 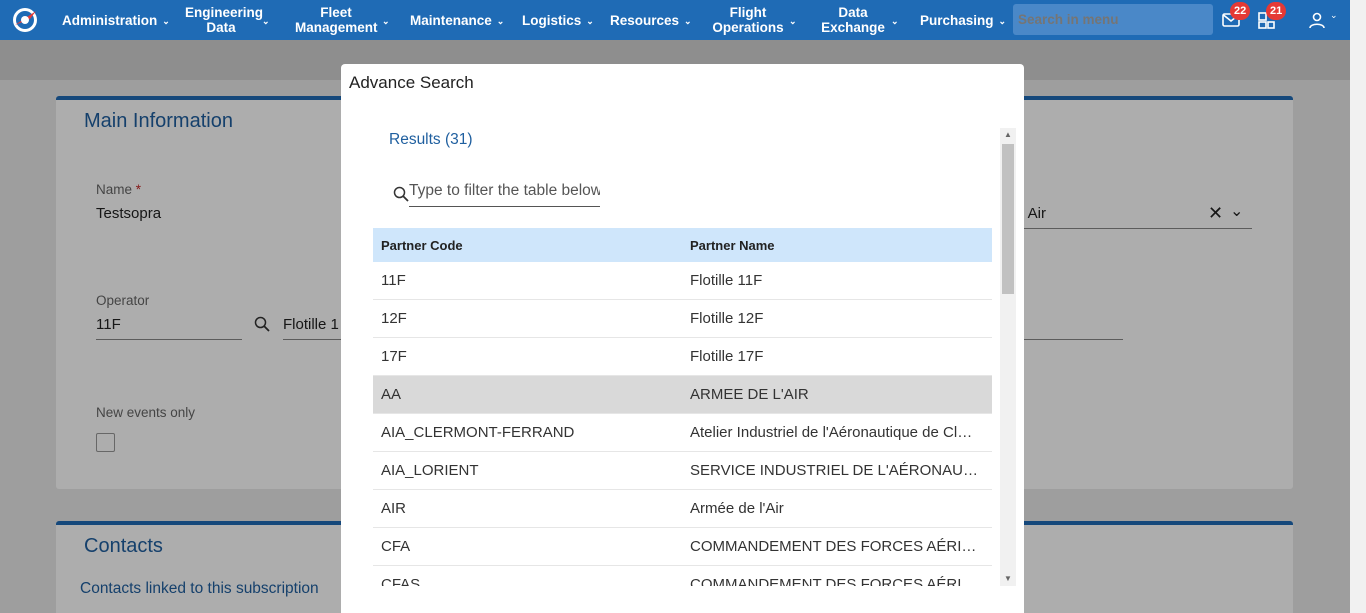 I want to click on column-header-partner-code: Partner Code, so click(x=527, y=245).